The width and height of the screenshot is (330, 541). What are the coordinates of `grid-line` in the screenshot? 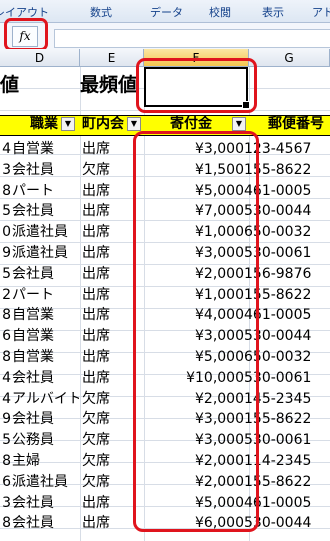 It's located at (80, 304).